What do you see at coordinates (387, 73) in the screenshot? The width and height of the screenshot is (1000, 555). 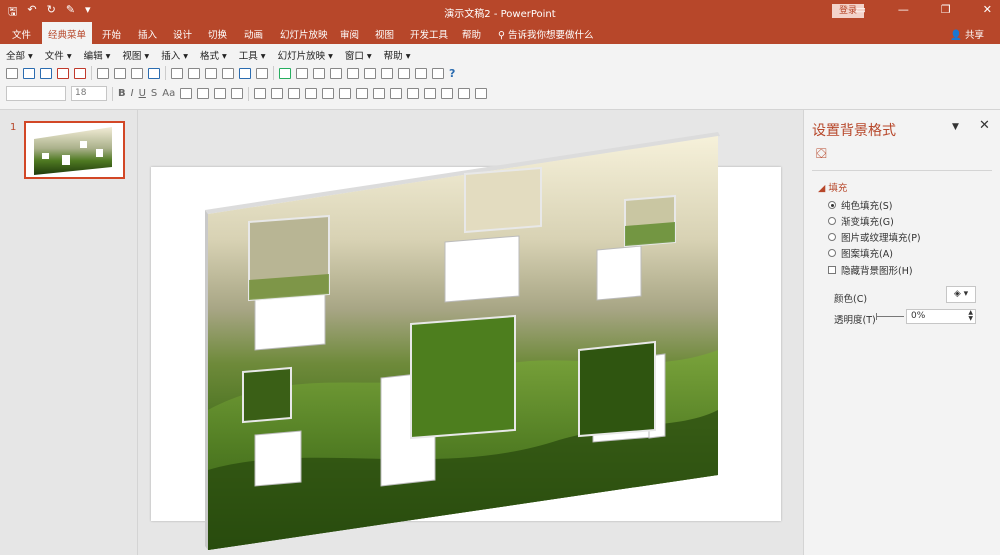 I see `grid-icon` at bounding box center [387, 73].